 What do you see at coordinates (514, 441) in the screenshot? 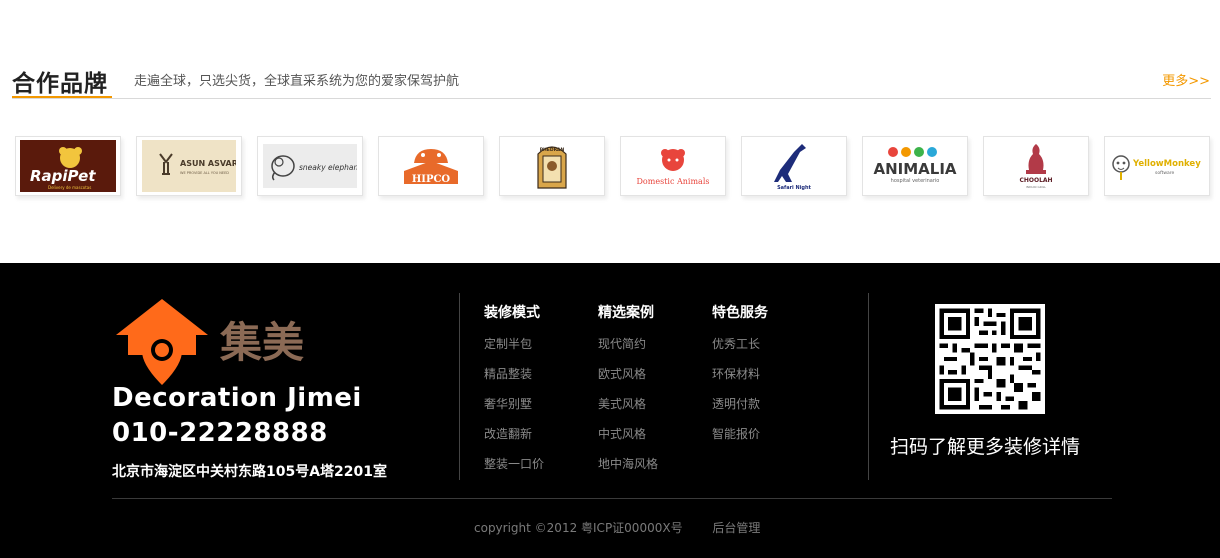
I see `footer-link: 改造翻新` at bounding box center [514, 441].